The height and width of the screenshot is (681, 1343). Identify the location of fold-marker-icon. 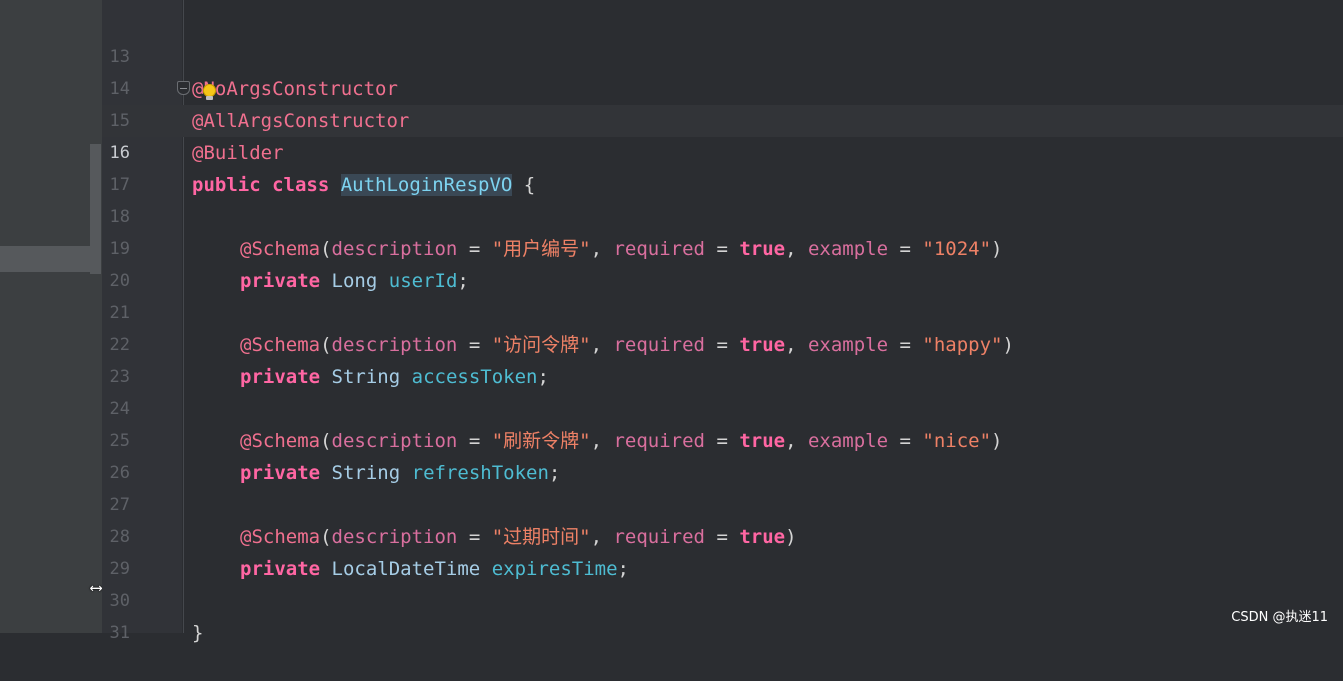
(183, 88).